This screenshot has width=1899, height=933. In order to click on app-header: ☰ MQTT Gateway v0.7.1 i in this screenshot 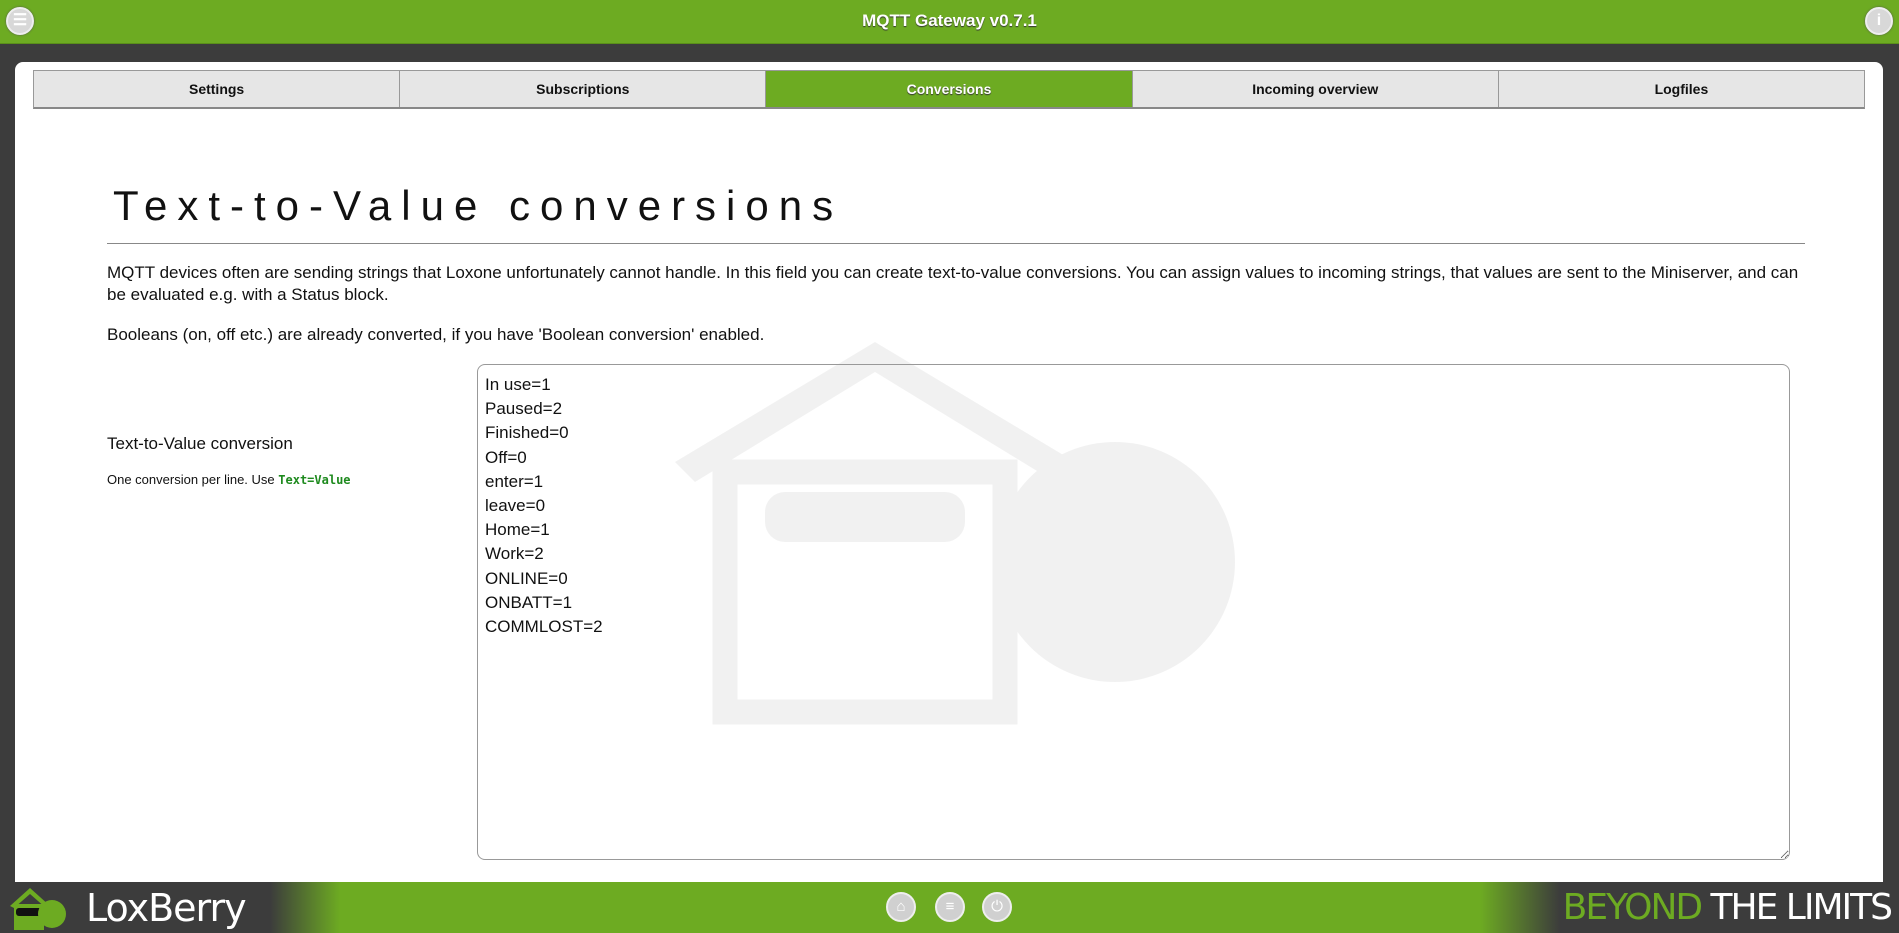, I will do `click(949, 22)`.